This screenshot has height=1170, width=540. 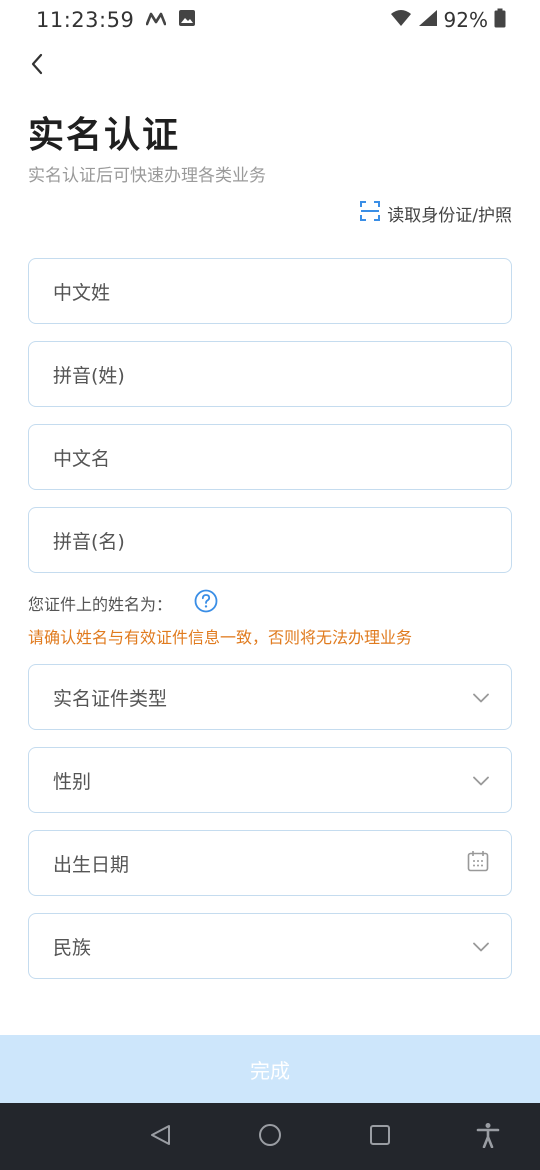 I want to click on surname-pinyin-placeholder: 拼音(姓), so click(x=89, y=375).